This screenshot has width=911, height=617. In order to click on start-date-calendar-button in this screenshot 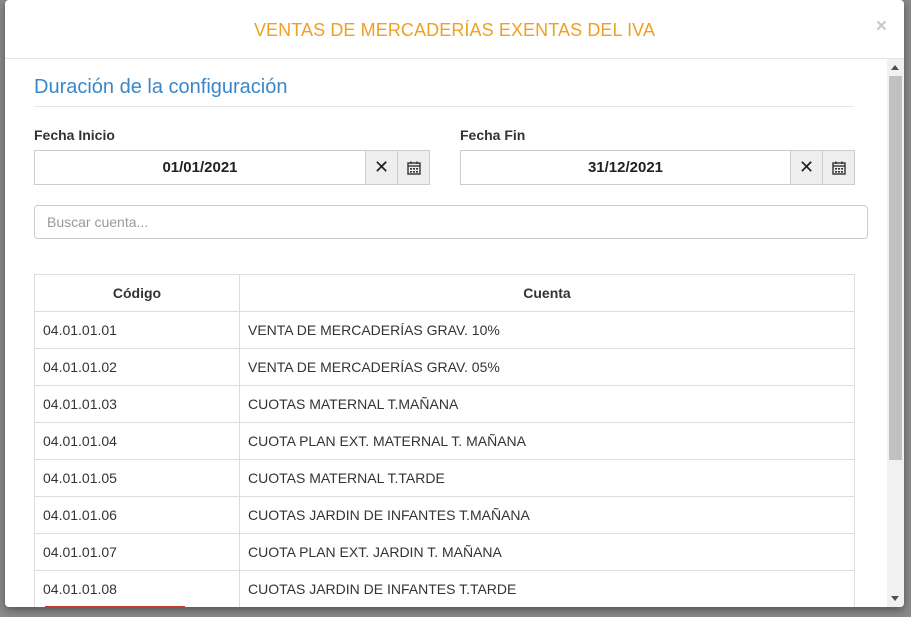, I will do `click(413, 167)`.